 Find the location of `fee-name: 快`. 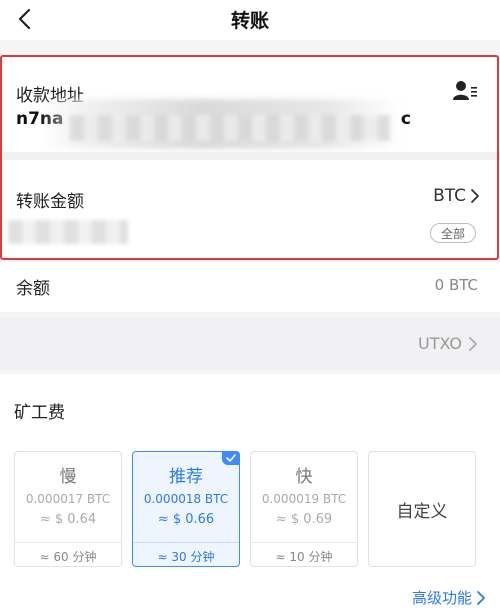

fee-name: 快 is located at coordinates (304, 477).